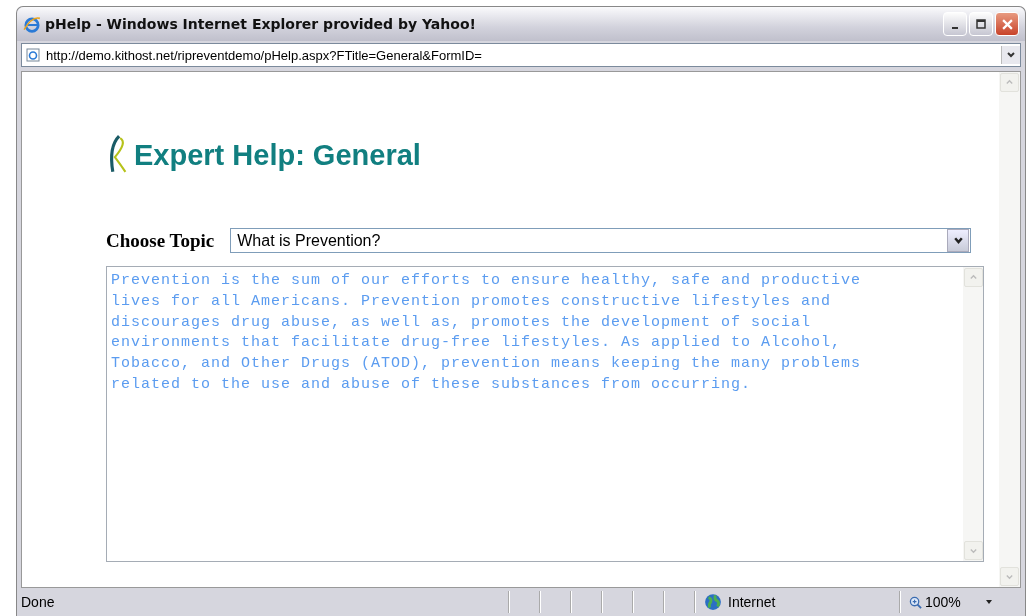  Describe the element at coordinates (988, 602) in the screenshot. I see `zoom-dropdown-icon` at that location.